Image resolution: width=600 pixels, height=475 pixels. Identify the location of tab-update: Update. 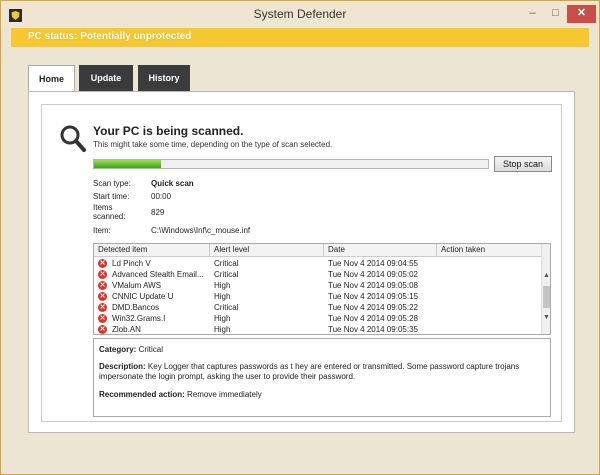
(106, 78).